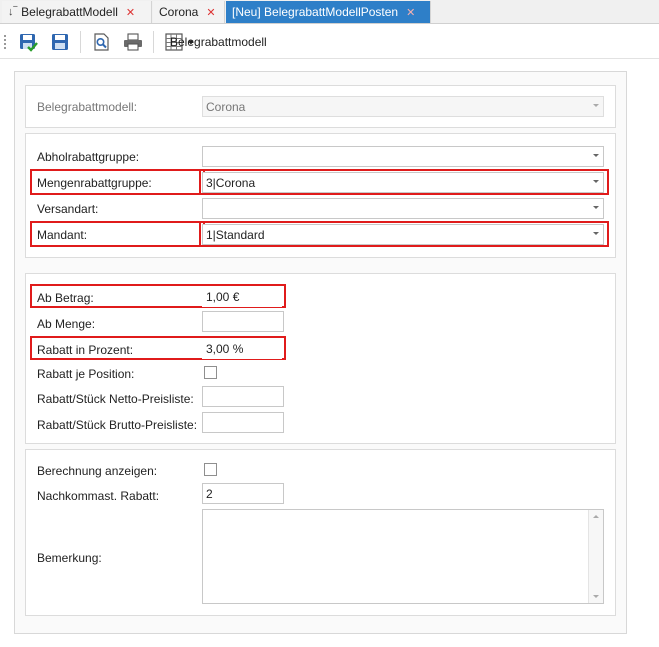 The height and width of the screenshot is (647, 659). What do you see at coordinates (66, 324) in the screenshot?
I see `ab-menge-label: Ab Menge:` at bounding box center [66, 324].